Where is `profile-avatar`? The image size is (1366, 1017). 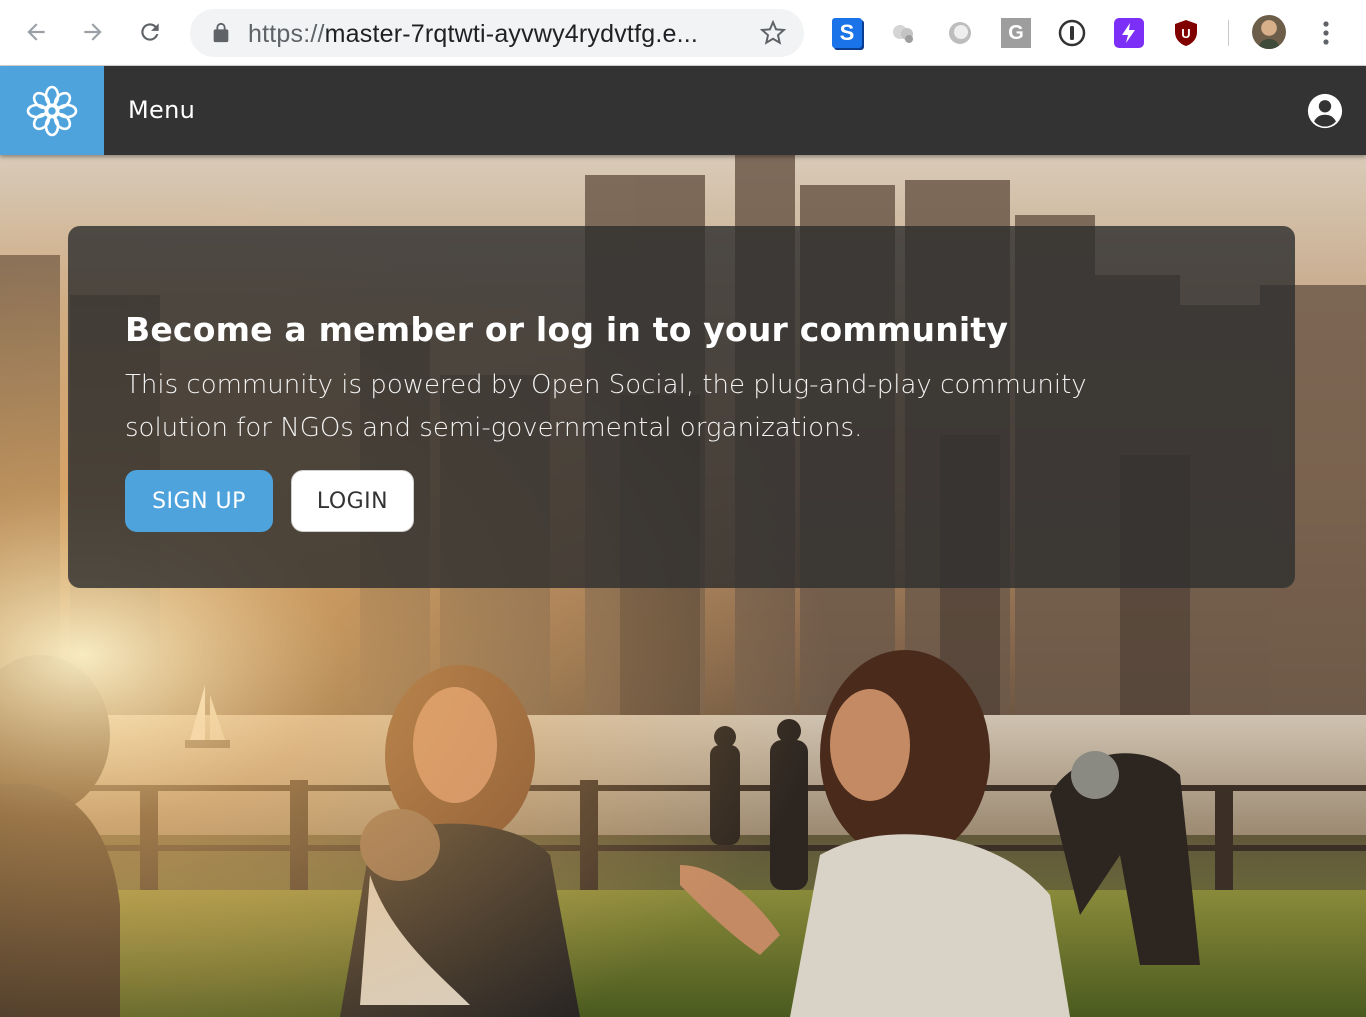 profile-avatar is located at coordinates (1269, 32).